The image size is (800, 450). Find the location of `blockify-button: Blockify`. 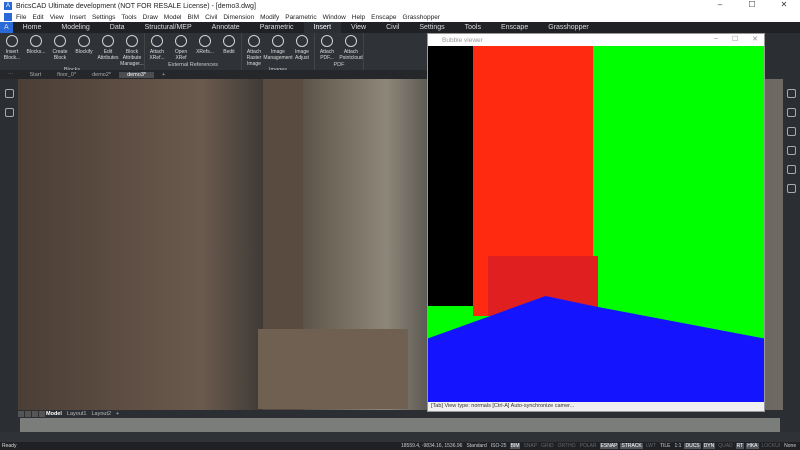

blockify-button: Blockify is located at coordinates (84, 50).